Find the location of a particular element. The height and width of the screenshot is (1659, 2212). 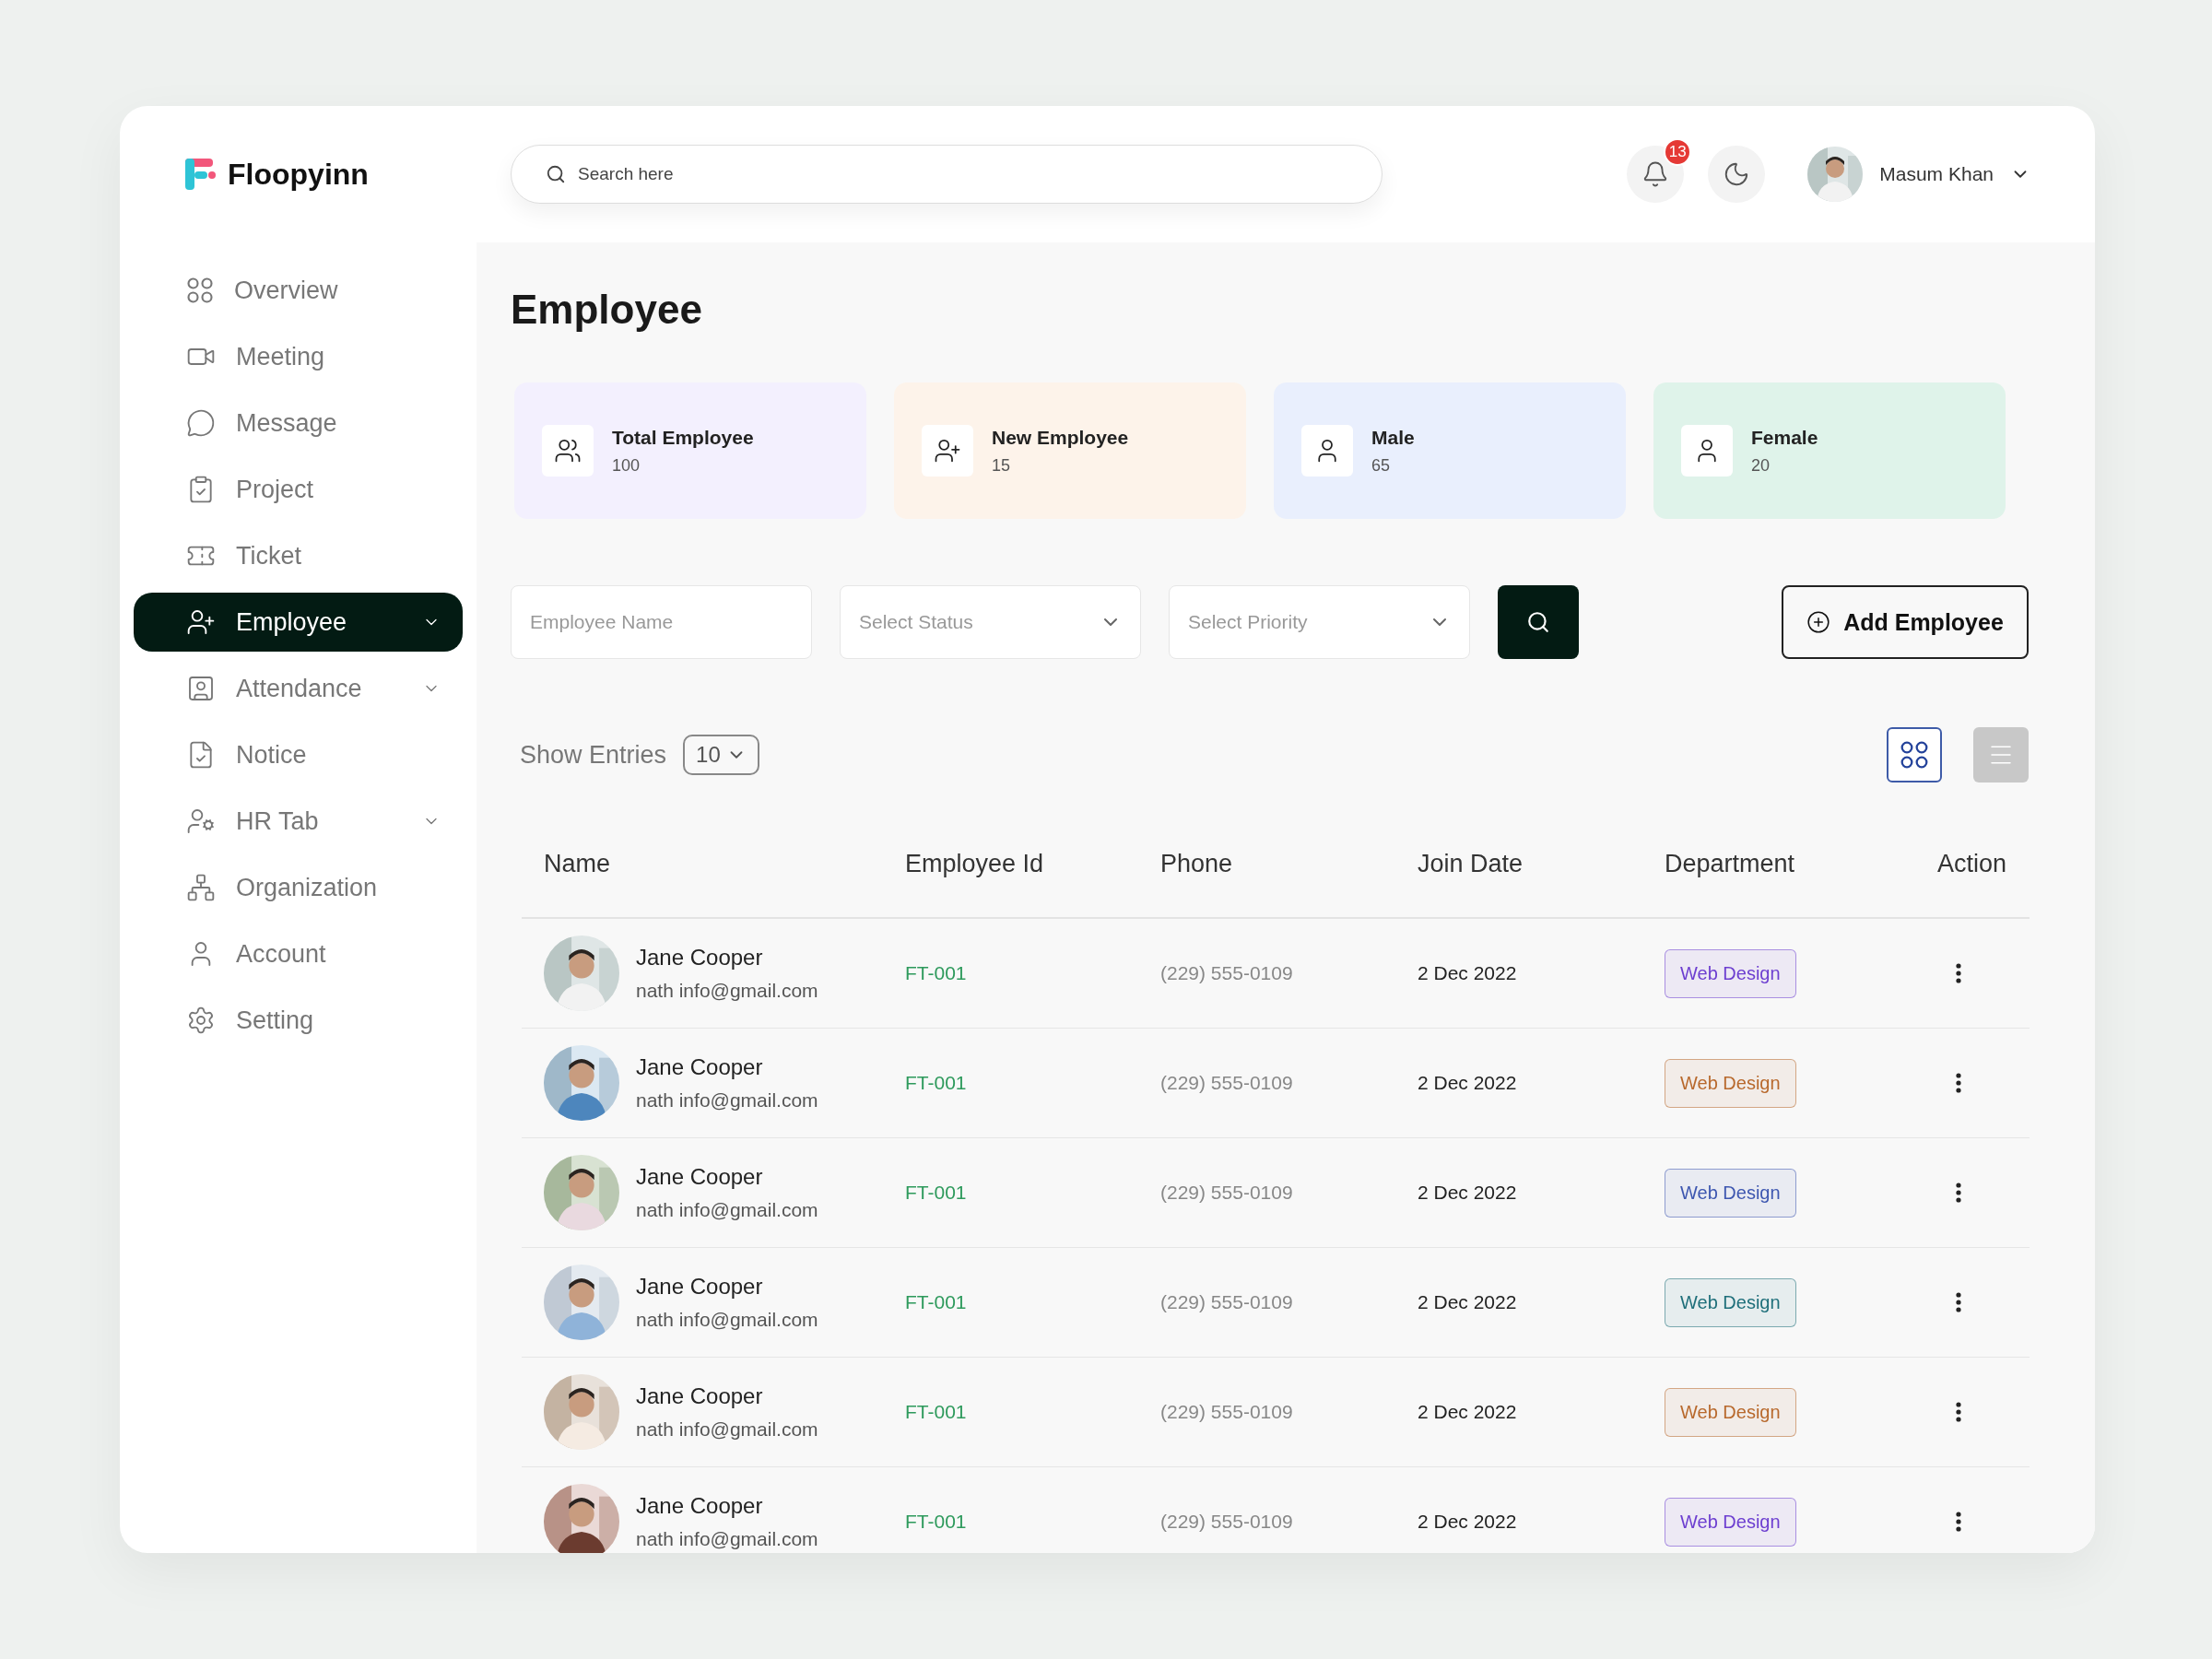

sidebar-item: HR Tab is located at coordinates (298, 821).